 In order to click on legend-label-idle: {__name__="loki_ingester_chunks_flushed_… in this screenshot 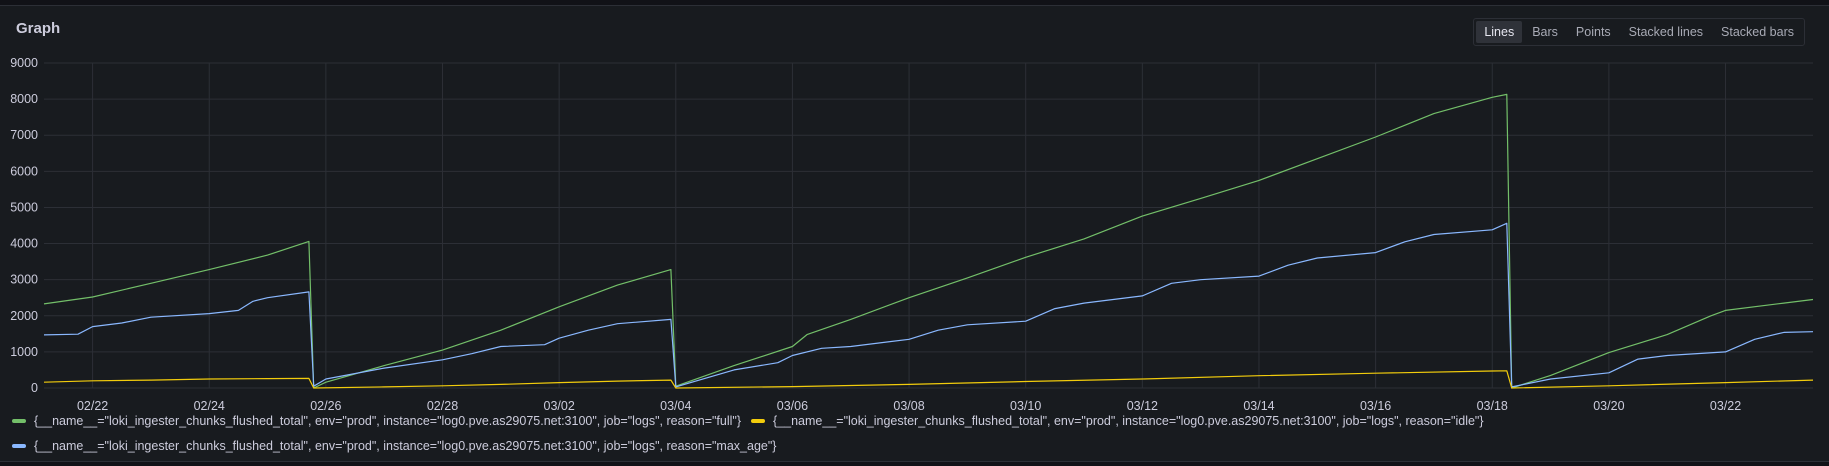, I will do `click(1128, 421)`.